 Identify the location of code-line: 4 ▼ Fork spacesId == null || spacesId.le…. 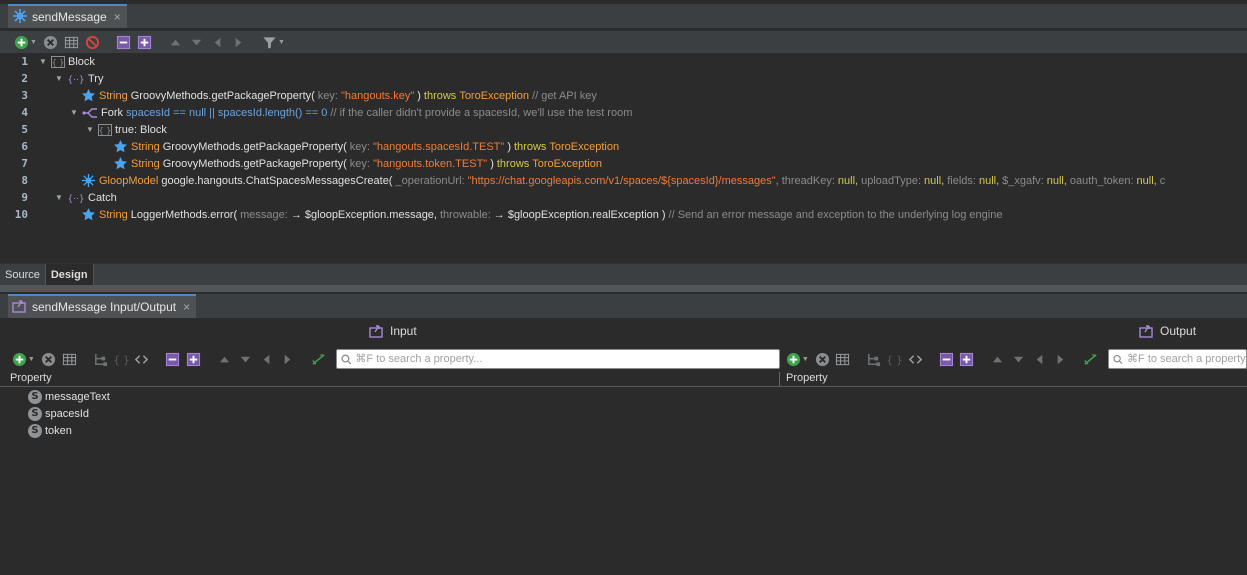
(623, 112).